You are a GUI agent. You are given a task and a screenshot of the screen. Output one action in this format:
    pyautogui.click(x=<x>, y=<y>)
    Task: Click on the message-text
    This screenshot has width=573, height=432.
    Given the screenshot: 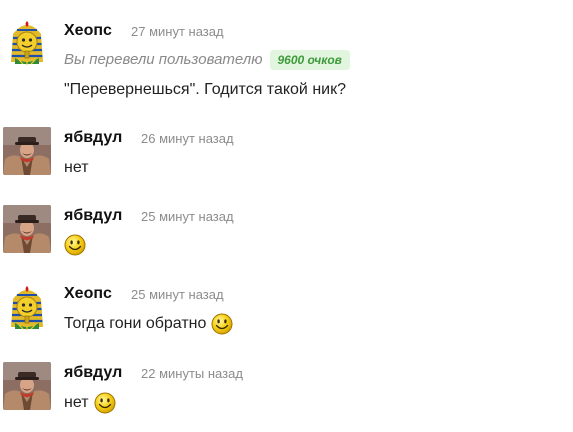 What is the action you would take?
    pyautogui.click(x=75, y=245)
    